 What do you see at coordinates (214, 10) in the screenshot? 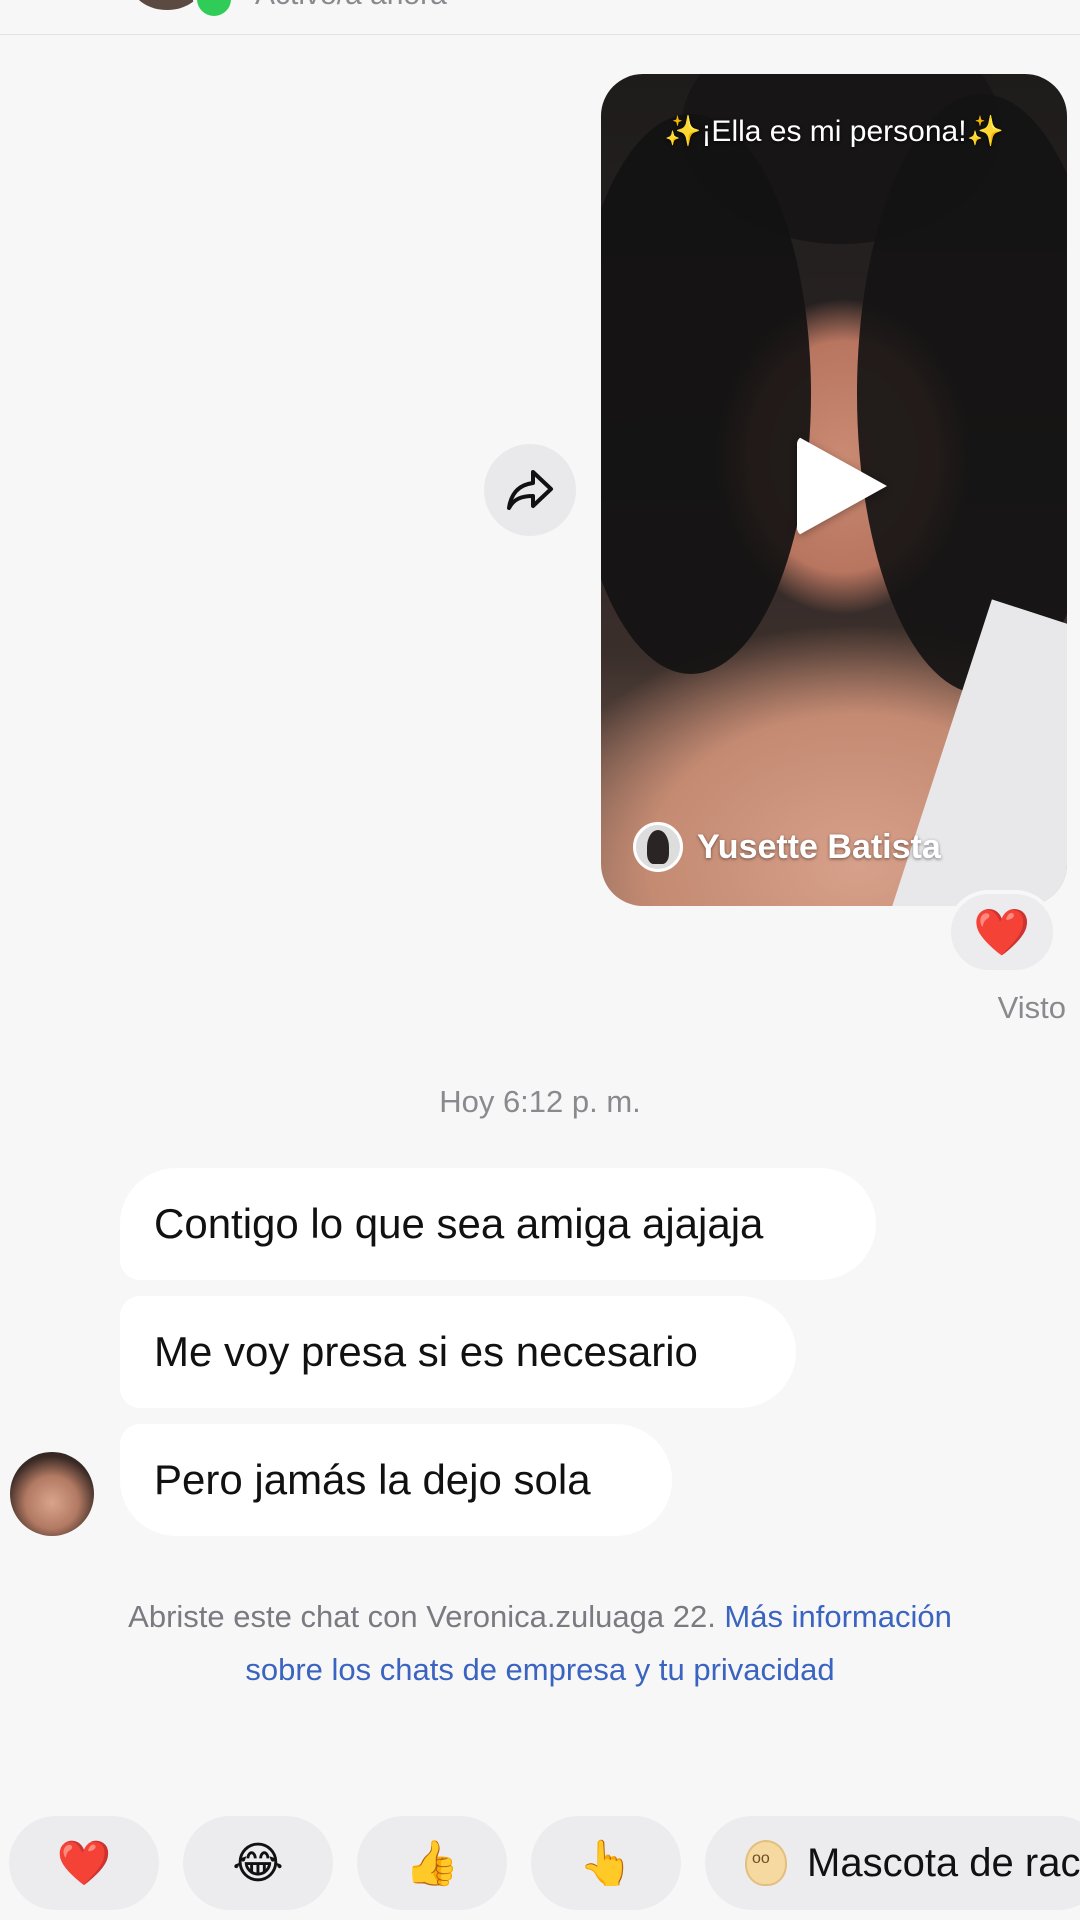
I see `online-status-dot` at bounding box center [214, 10].